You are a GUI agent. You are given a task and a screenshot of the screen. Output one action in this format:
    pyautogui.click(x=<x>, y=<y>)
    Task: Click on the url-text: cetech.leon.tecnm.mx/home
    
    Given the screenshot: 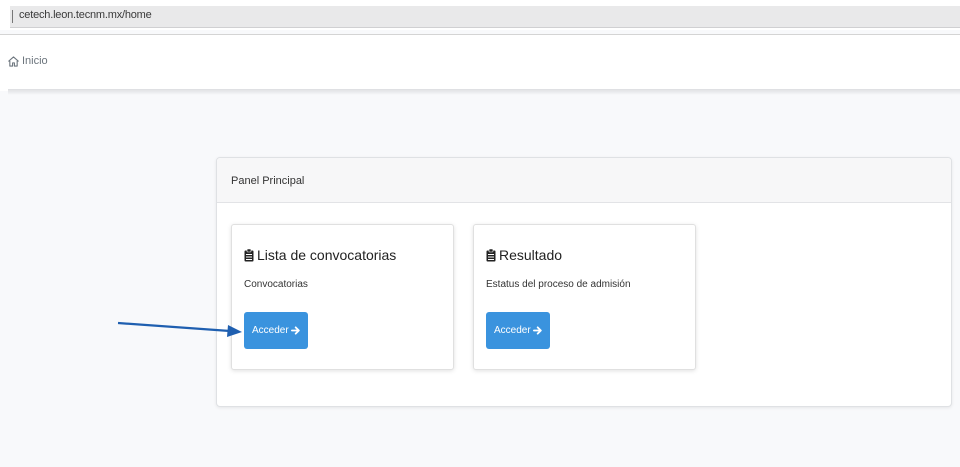 What is the action you would take?
    pyautogui.click(x=85, y=15)
    